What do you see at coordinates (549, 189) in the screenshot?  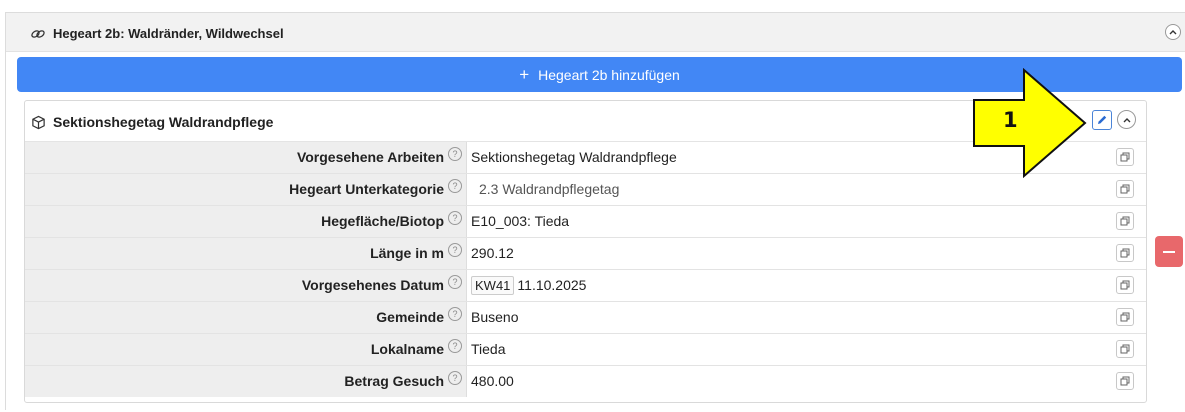 I see `row-value: 2.3 Waldrandpflegetag` at bounding box center [549, 189].